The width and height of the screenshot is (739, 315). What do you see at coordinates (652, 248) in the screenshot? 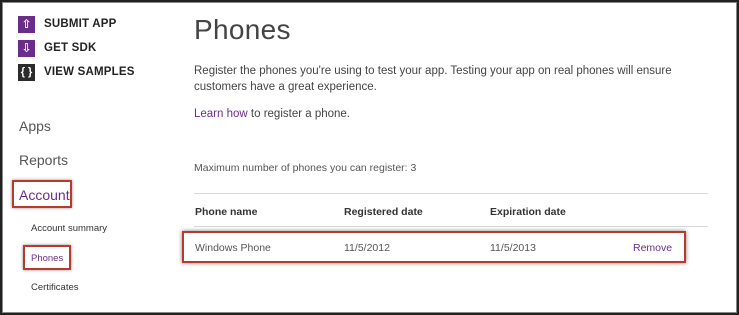
I see `remove-phone-link: Remove` at bounding box center [652, 248].